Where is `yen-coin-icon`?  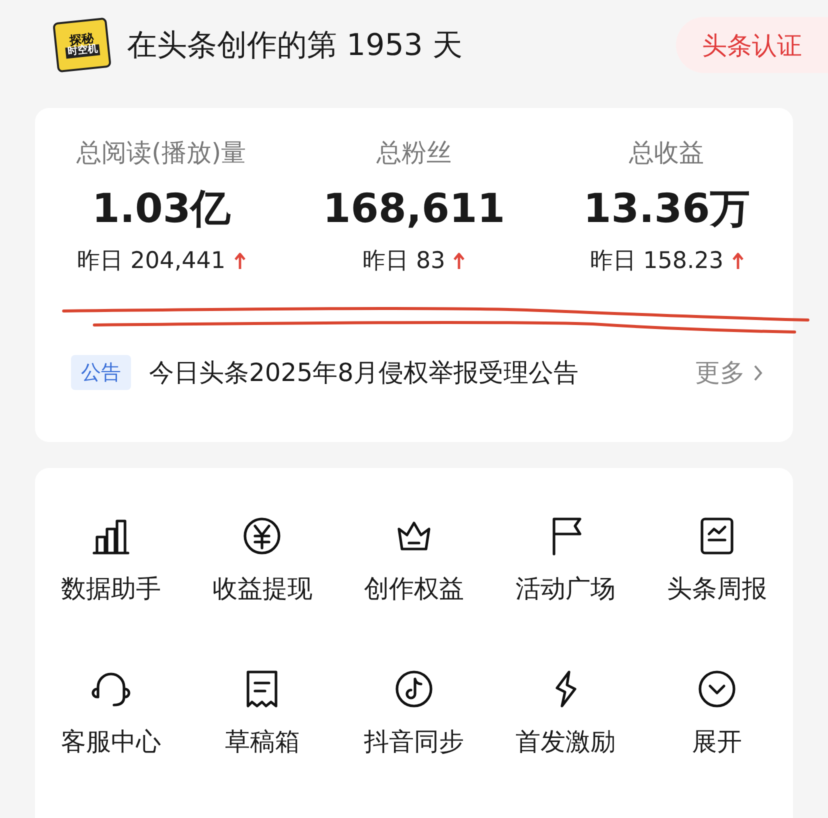 yen-coin-icon is located at coordinates (262, 536).